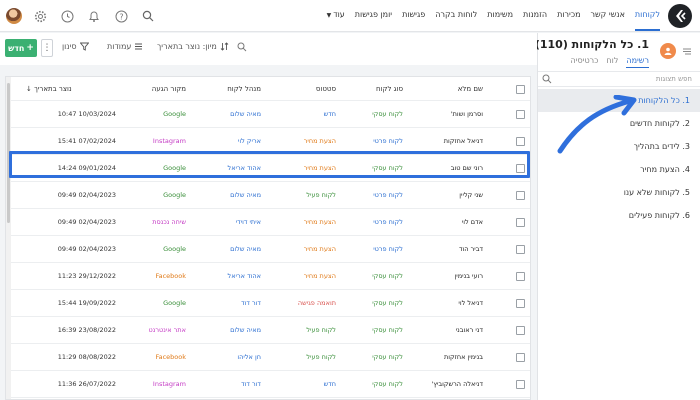  Describe the element at coordinates (445, 222) in the screenshot. I see `cell-full-name: אדם לוי` at that location.